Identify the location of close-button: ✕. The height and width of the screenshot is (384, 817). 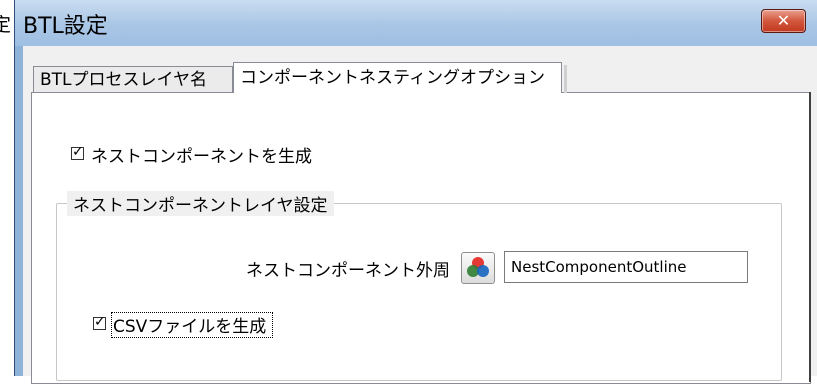
(783, 21).